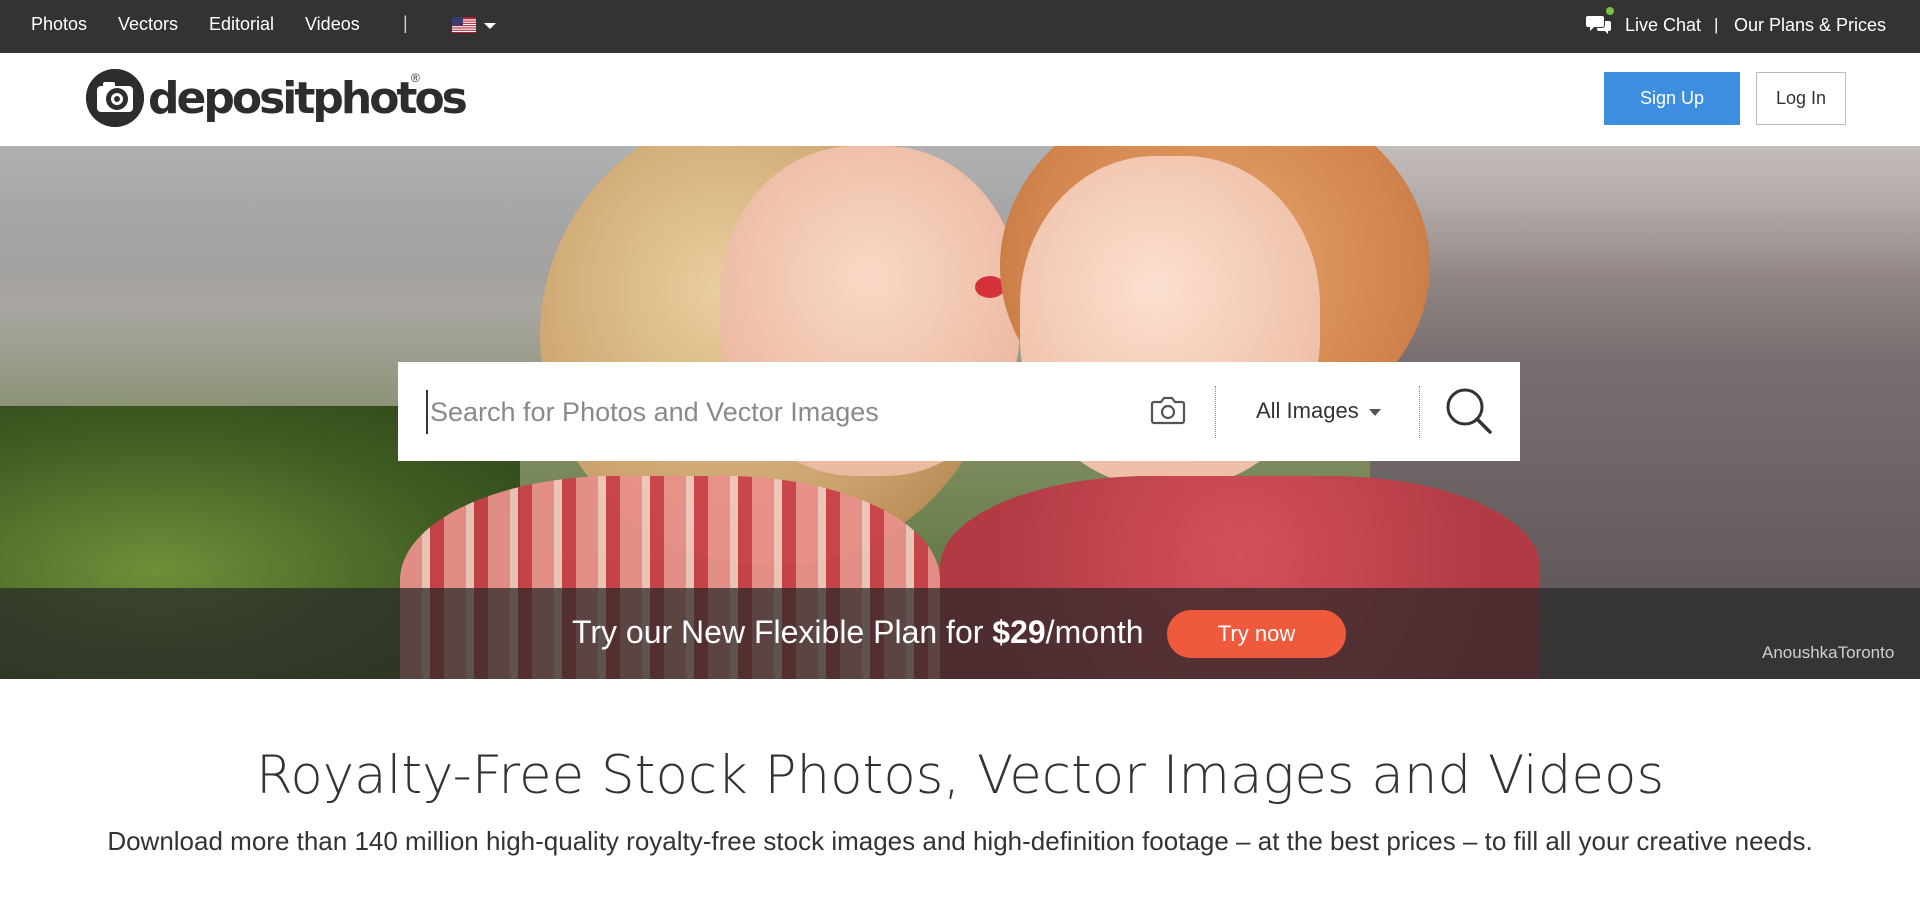 The image size is (1920, 918). I want to click on nav-editorial: Editorial, so click(241, 24).